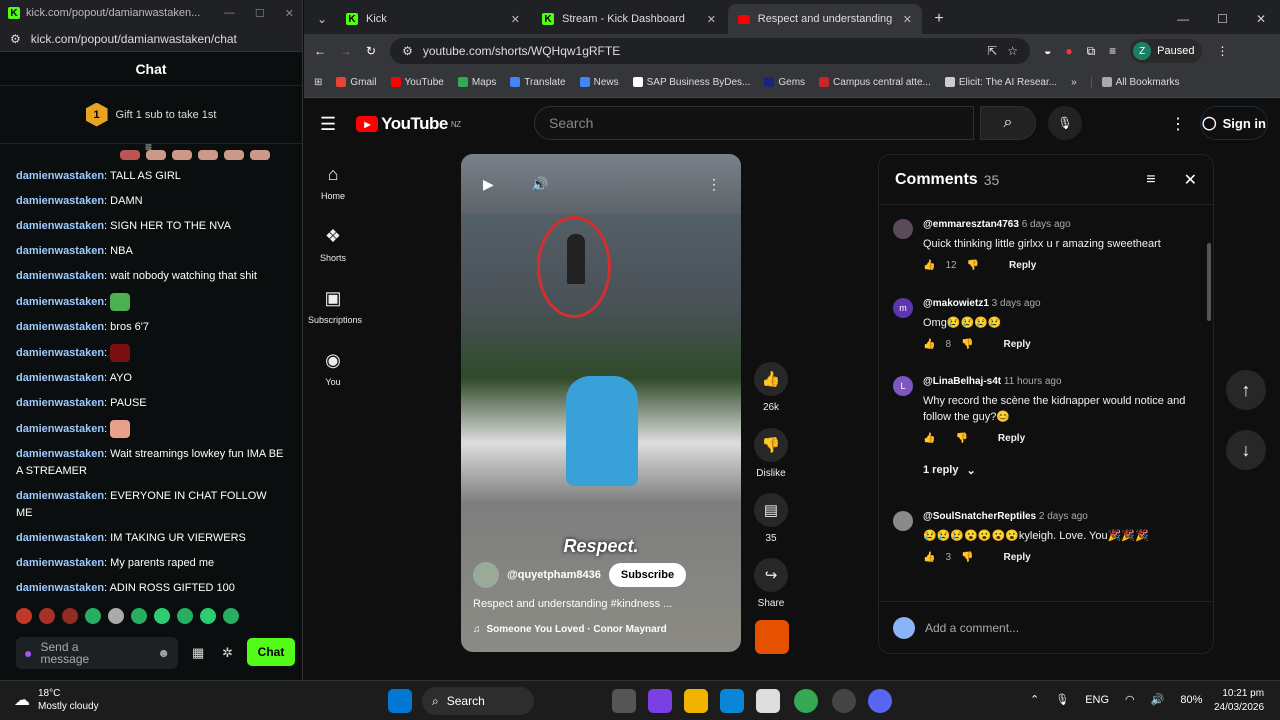  What do you see at coordinates (1097, 700) in the screenshot?
I see `language-indicator: ENG` at bounding box center [1097, 700].